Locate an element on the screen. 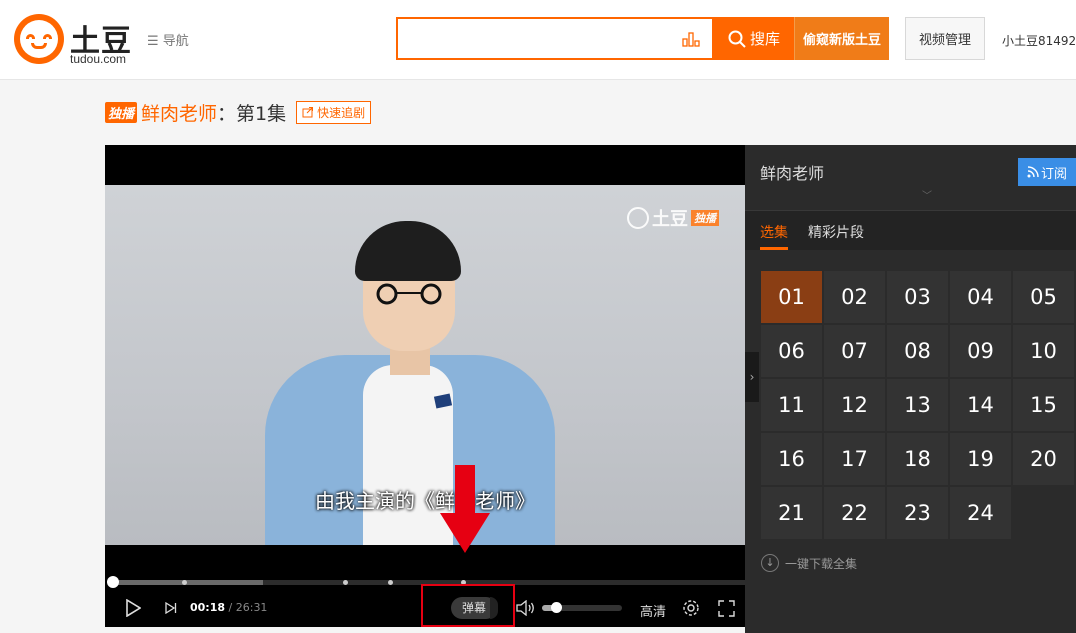 The image size is (1076, 633). total-time: 26:31 is located at coordinates (251, 607).